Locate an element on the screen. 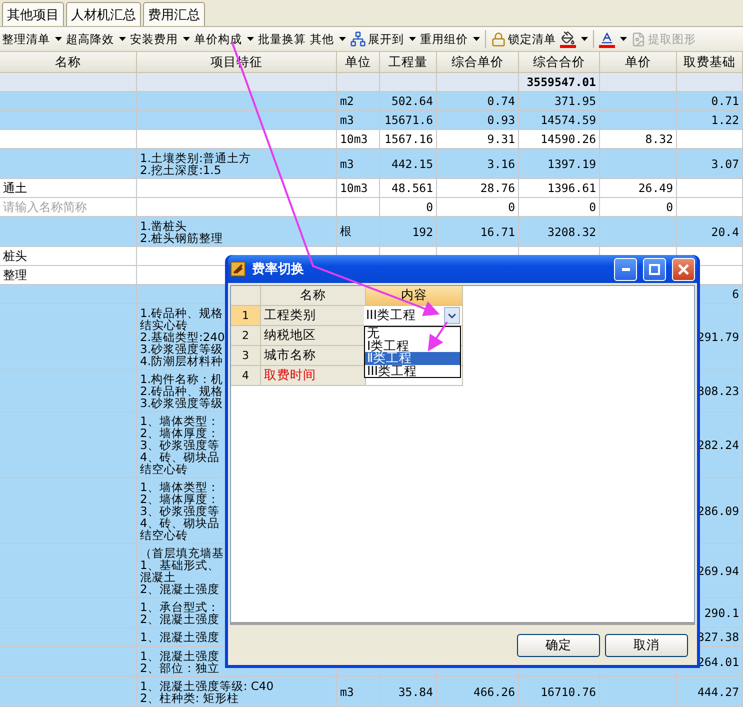 The image size is (743, 708). table-cell: 16710.76 is located at coordinates (559, 692).